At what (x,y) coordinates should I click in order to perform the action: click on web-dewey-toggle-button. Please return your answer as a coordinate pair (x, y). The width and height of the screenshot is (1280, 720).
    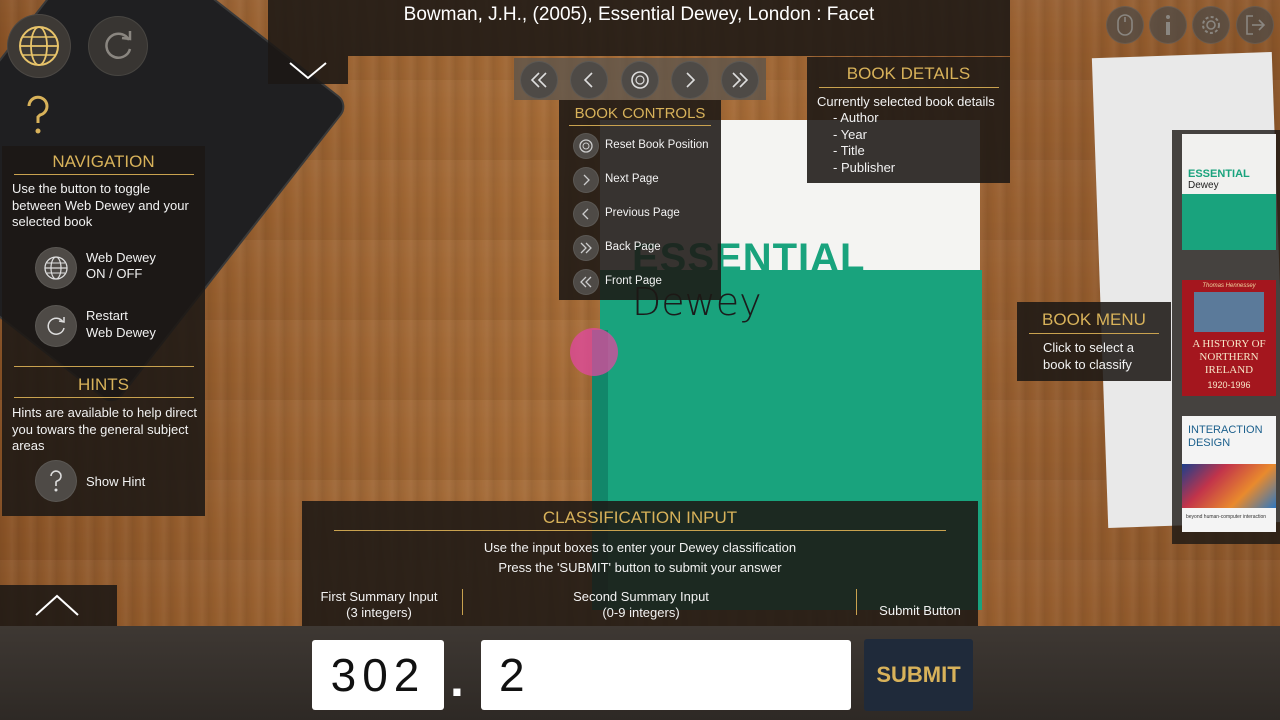
    Looking at the image, I should click on (39, 46).